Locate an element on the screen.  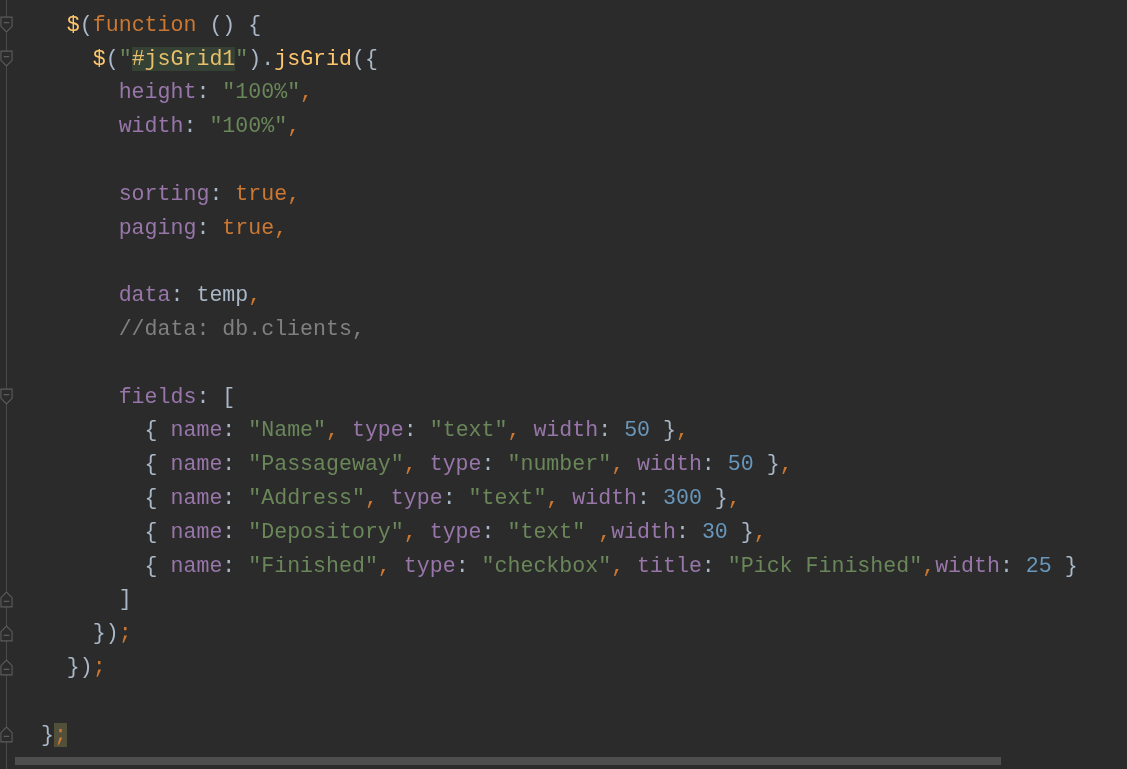
code-line: { name: "Passageway", type: "number", width: 50 }, is located at coordinates (468, 465).